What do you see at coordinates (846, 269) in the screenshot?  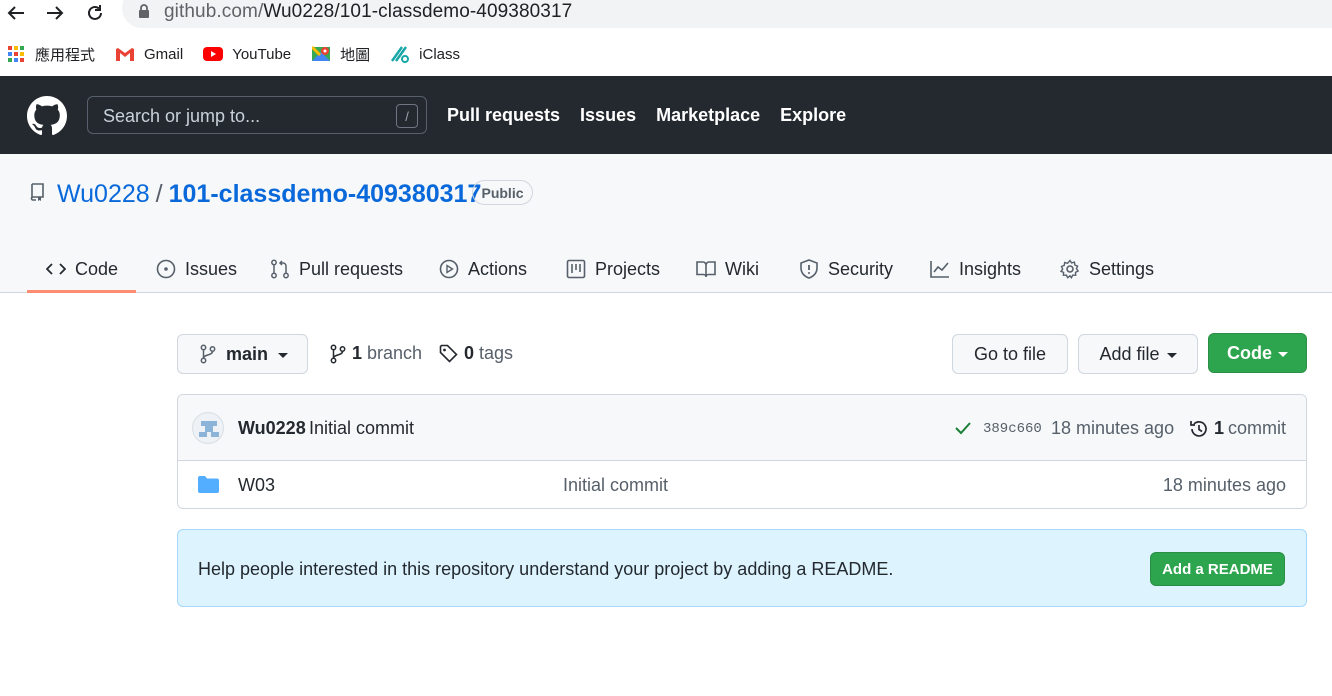 I see `tab-security: Security` at bounding box center [846, 269].